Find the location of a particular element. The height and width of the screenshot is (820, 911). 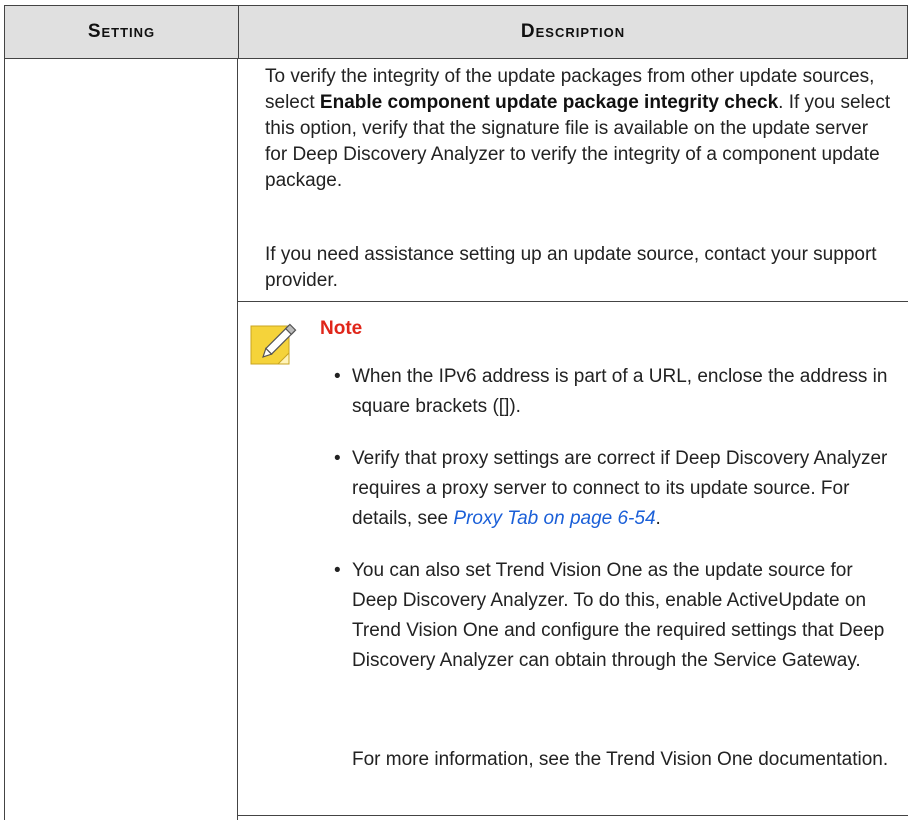

header-setting: Setting is located at coordinates (121, 31).